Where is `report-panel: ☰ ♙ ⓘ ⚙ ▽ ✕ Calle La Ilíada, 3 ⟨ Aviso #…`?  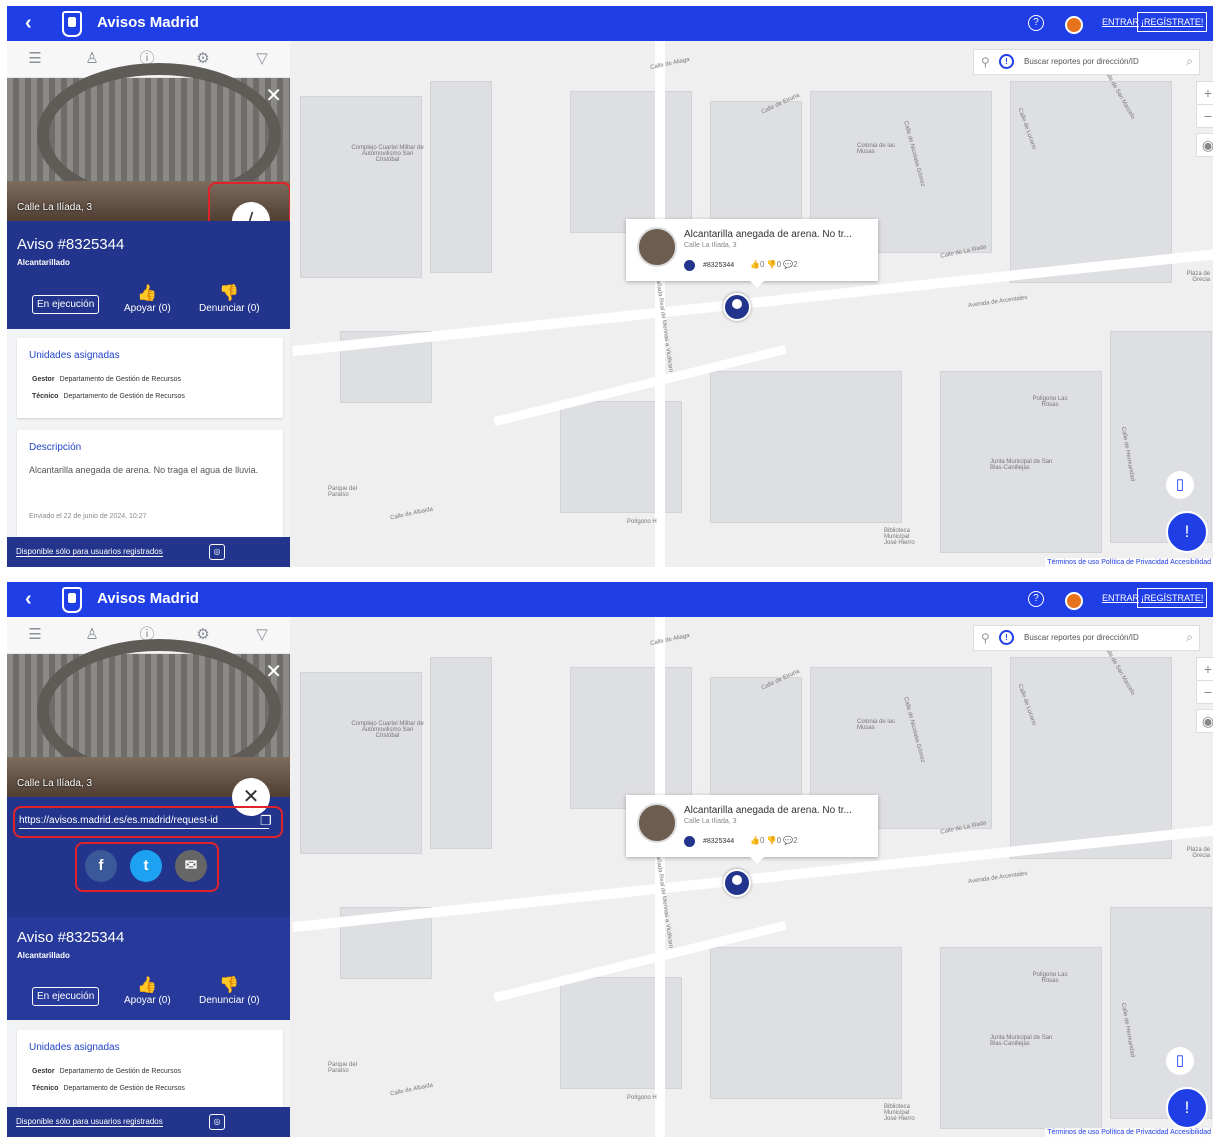 report-panel: ☰ ♙ ⓘ ⚙ ▽ ✕ Calle La Ilíada, 3 ⟨ Aviso #… is located at coordinates (148, 304).